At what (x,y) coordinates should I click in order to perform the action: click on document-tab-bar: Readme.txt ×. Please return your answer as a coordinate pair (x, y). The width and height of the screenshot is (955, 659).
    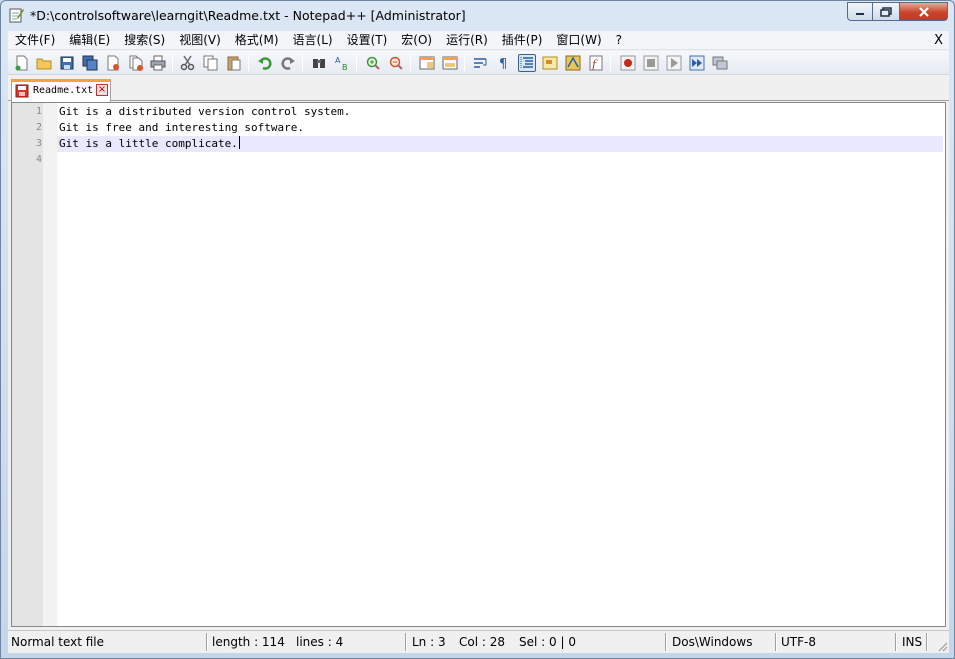
    Looking at the image, I should click on (478, 89).